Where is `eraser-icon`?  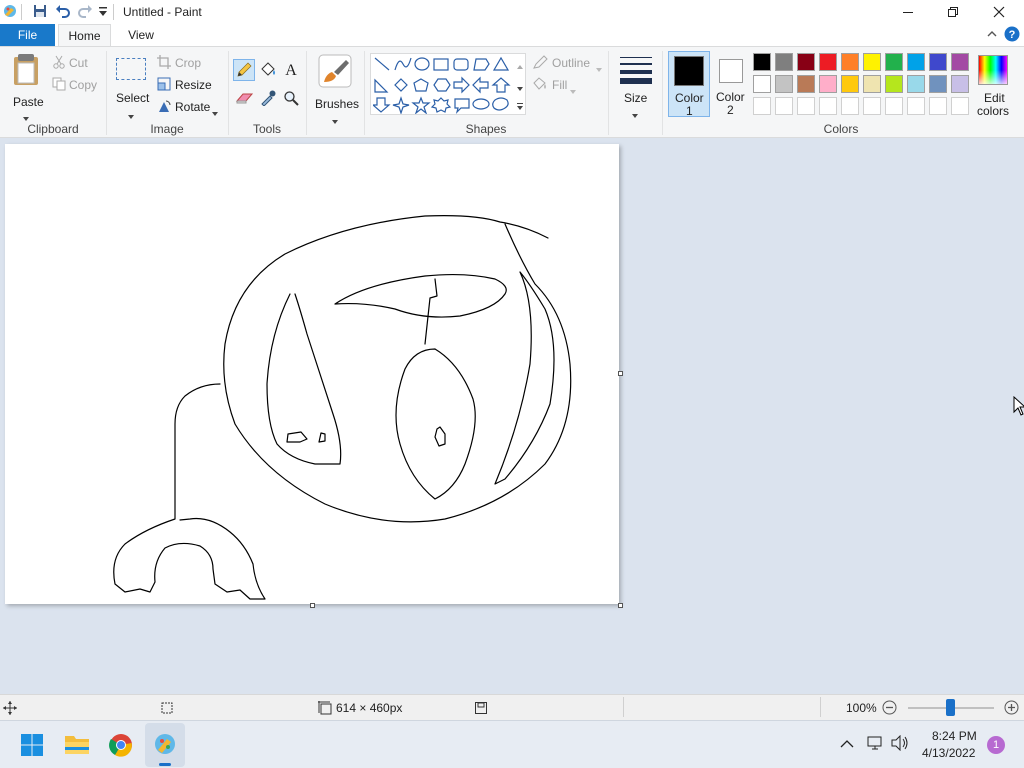 eraser-icon is located at coordinates (244, 99).